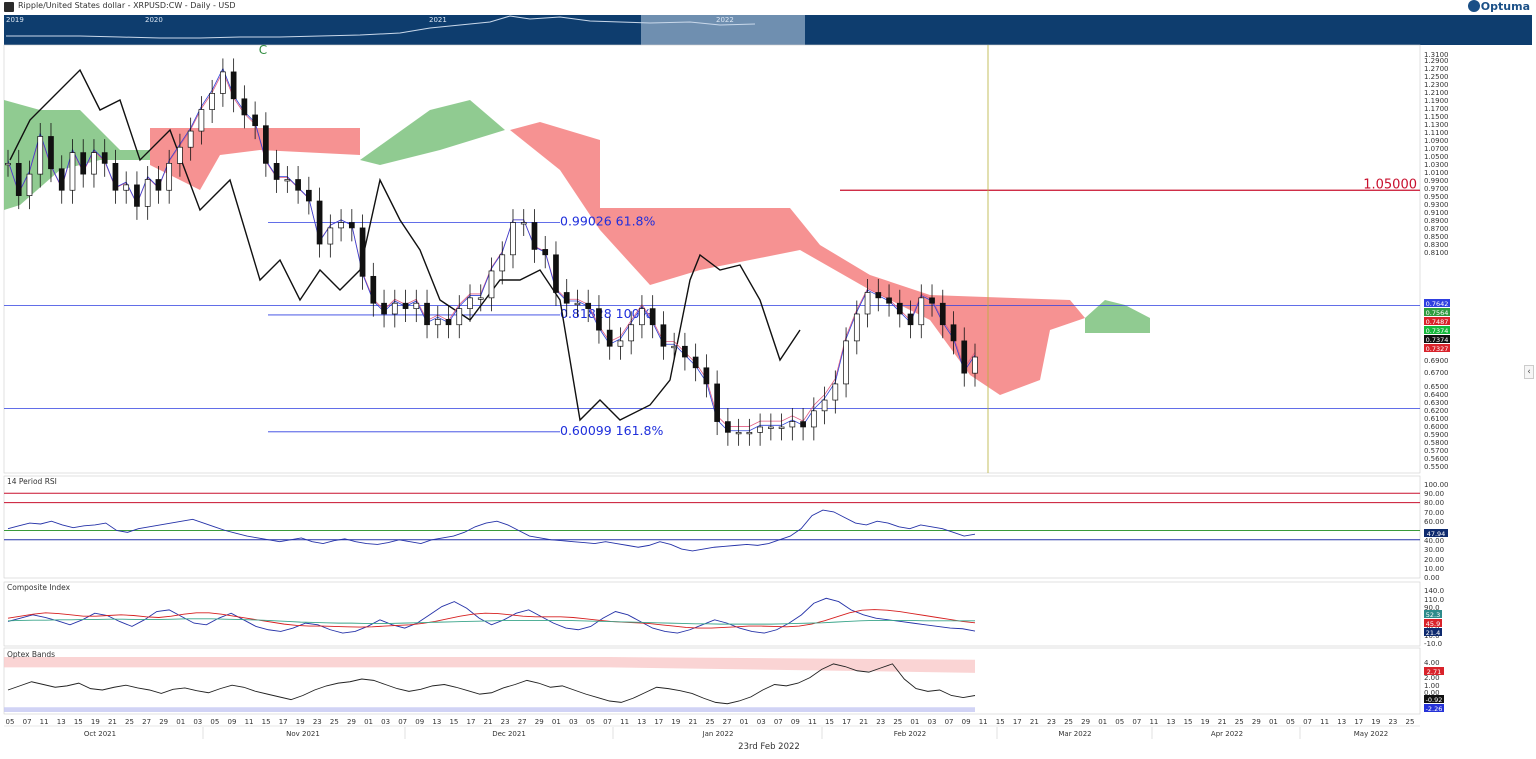 This screenshot has height=759, width=1536. What do you see at coordinates (1434, 672) in the screenshot?
I see `optex-value-label: 2.71` at bounding box center [1434, 672].